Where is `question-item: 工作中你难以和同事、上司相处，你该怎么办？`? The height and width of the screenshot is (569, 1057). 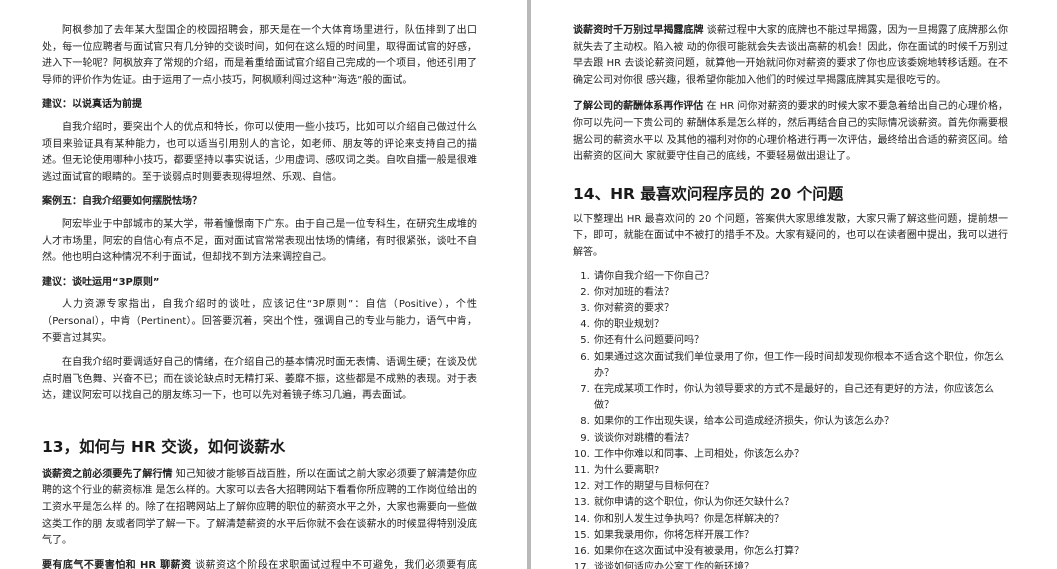
question-item: 工作中你难以和同事、上司相处，你该怎么办？ is located at coordinates (800, 455).